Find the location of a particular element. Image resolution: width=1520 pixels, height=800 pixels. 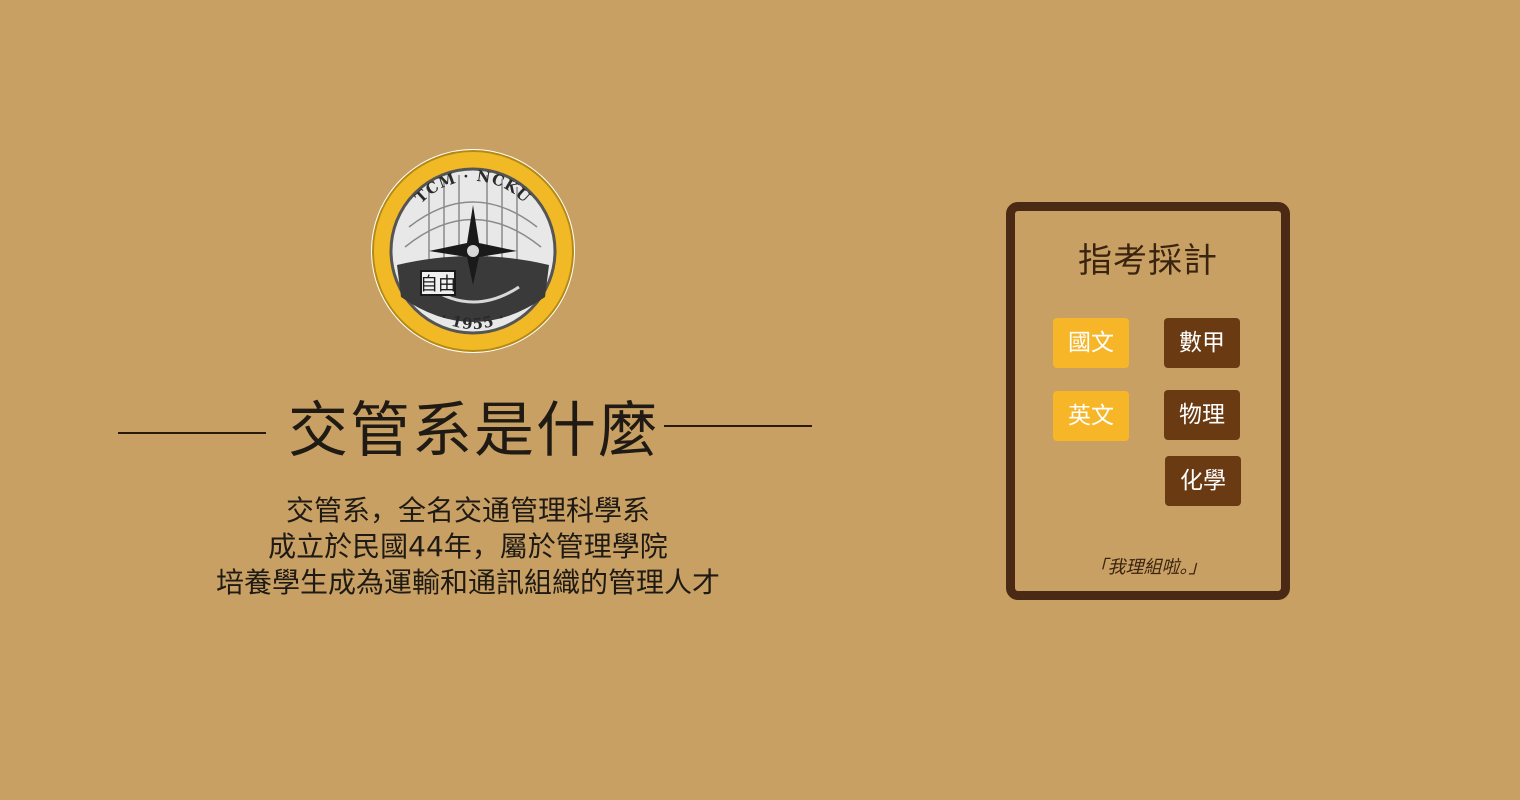

subject-physics-button: 物理 is located at coordinates (1202, 415).